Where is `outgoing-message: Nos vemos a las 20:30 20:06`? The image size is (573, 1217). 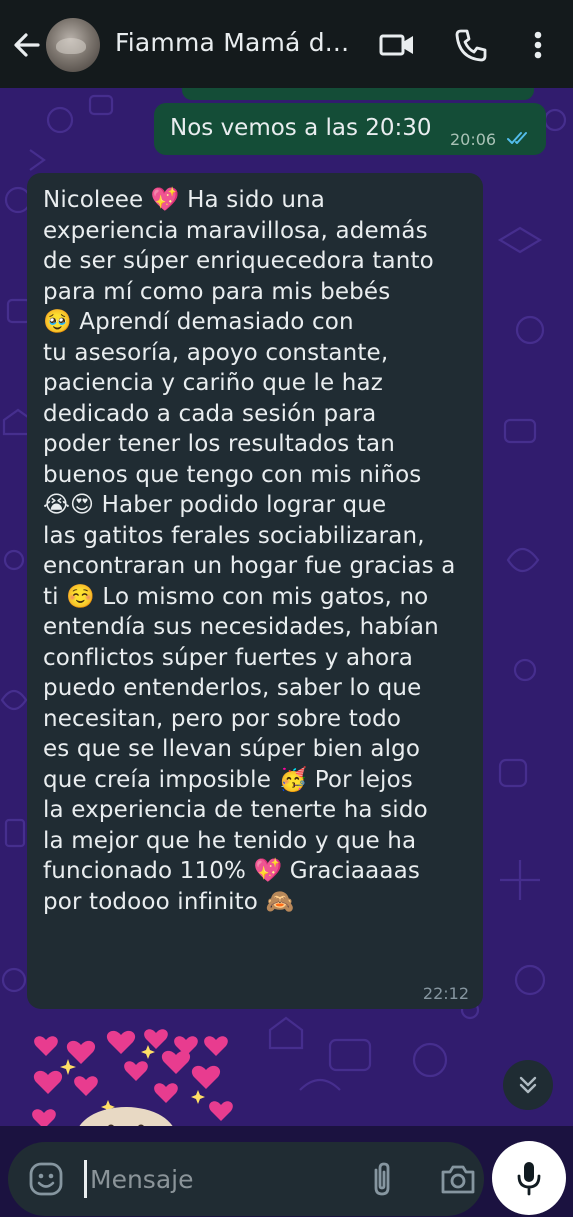
outgoing-message: Nos vemos a las 20:30 20:06 is located at coordinates (350, 129).